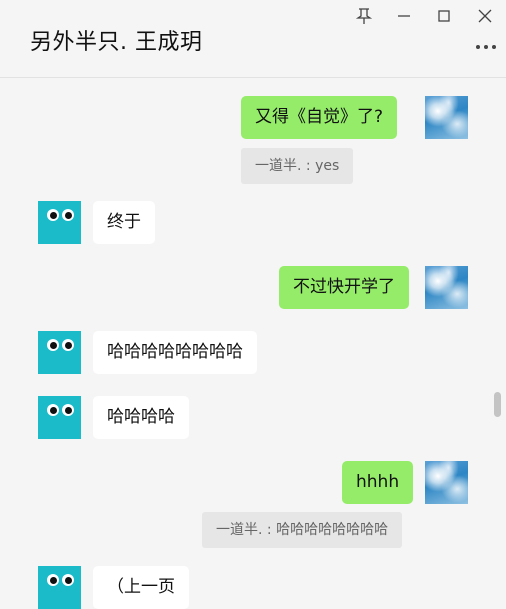 The image size is (506, 609). I want to click on incoming-message: 终于, so click(124, 222).